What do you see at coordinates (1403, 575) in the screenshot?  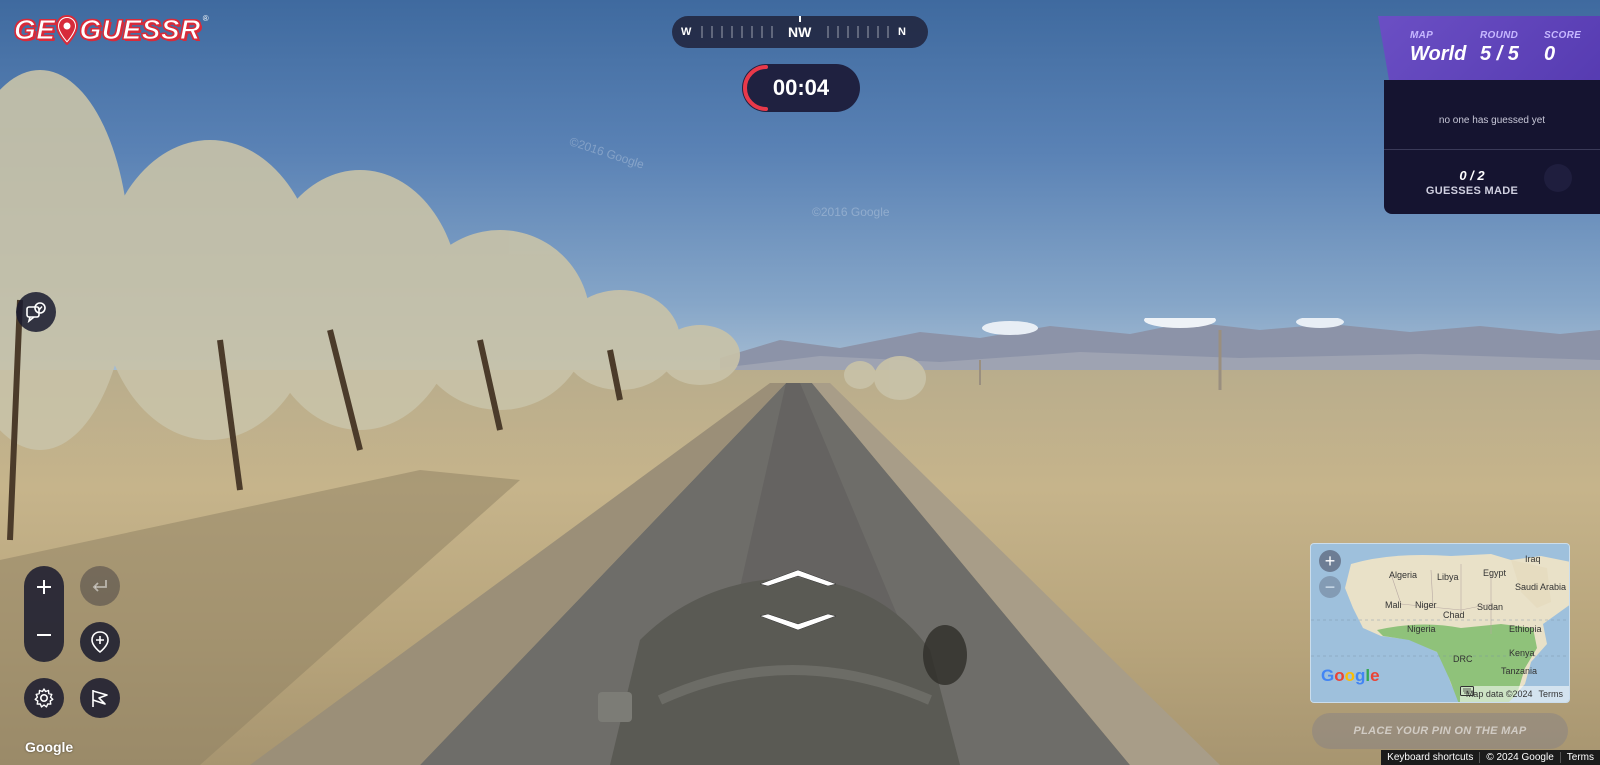 I see `map-label-algeria: Algeria` at bounding box center [1403, 575].